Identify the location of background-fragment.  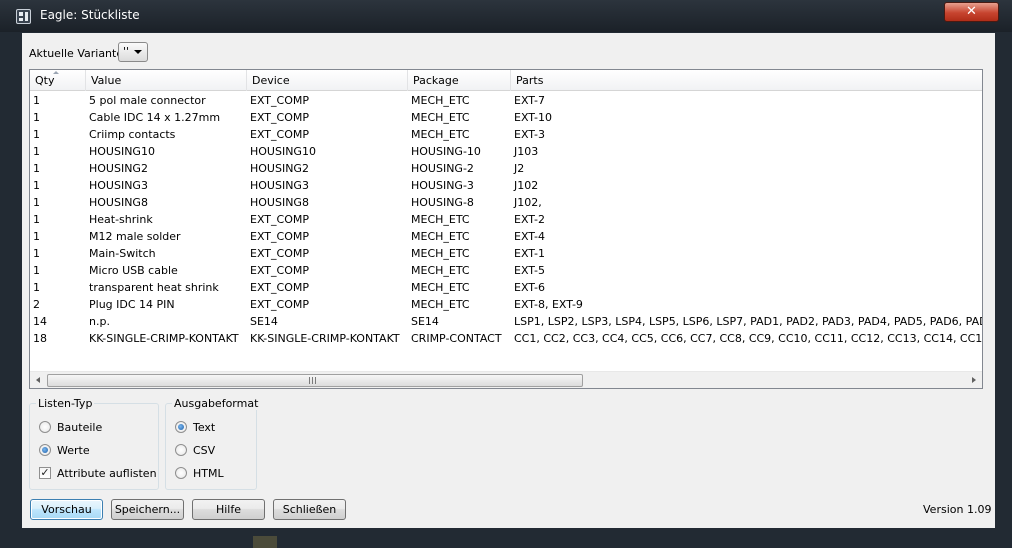
(265, 542).